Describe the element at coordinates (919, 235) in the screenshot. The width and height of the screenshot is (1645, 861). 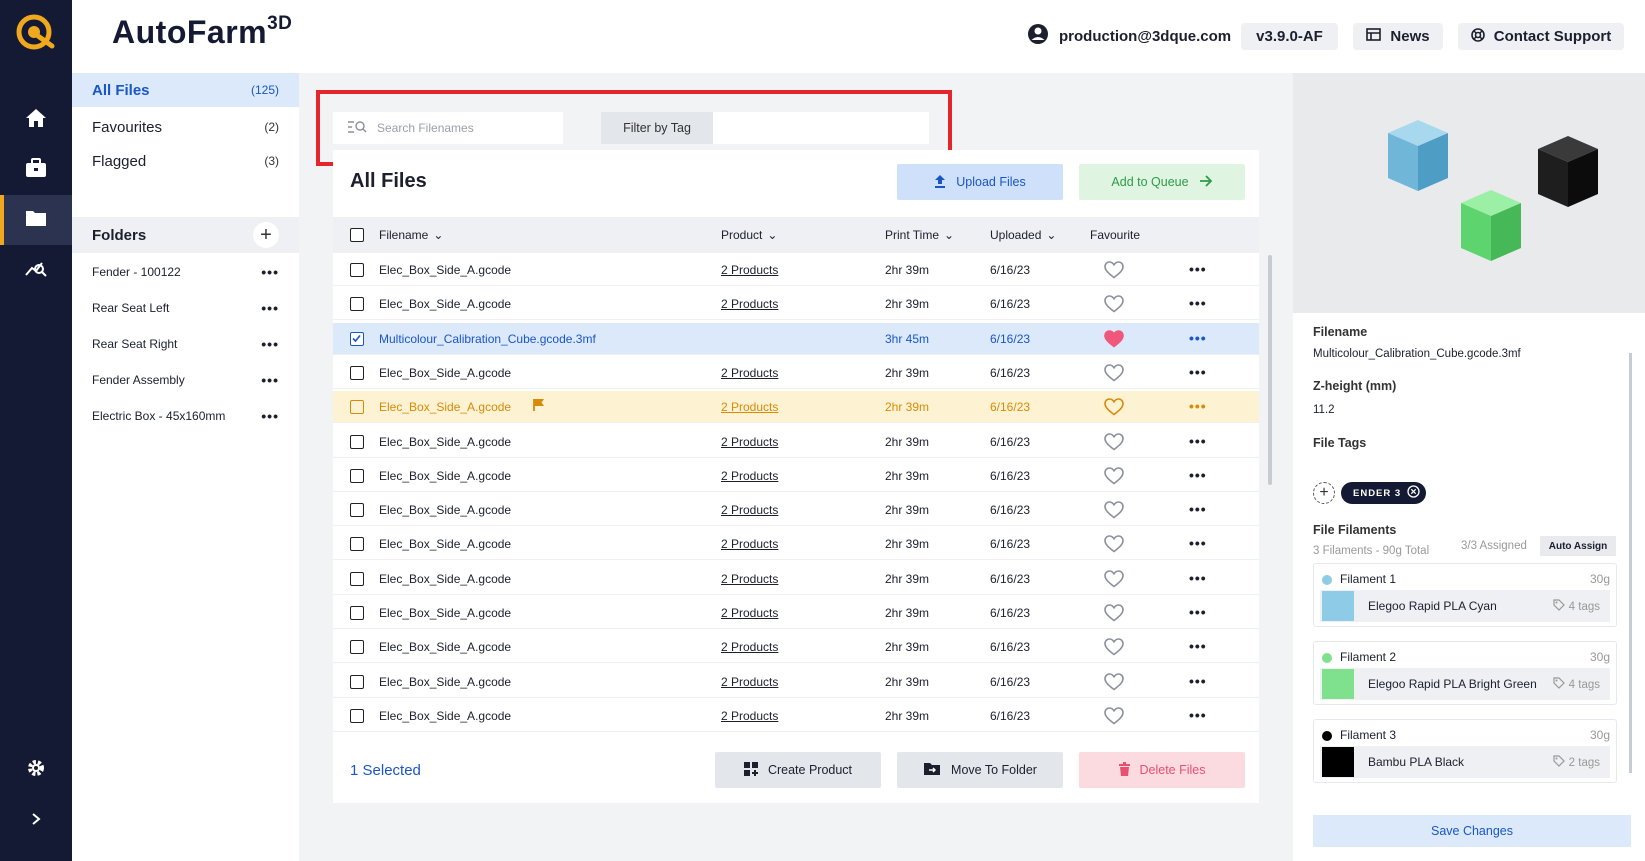
I see `column-print-time: Print Time ⌄` at that location.